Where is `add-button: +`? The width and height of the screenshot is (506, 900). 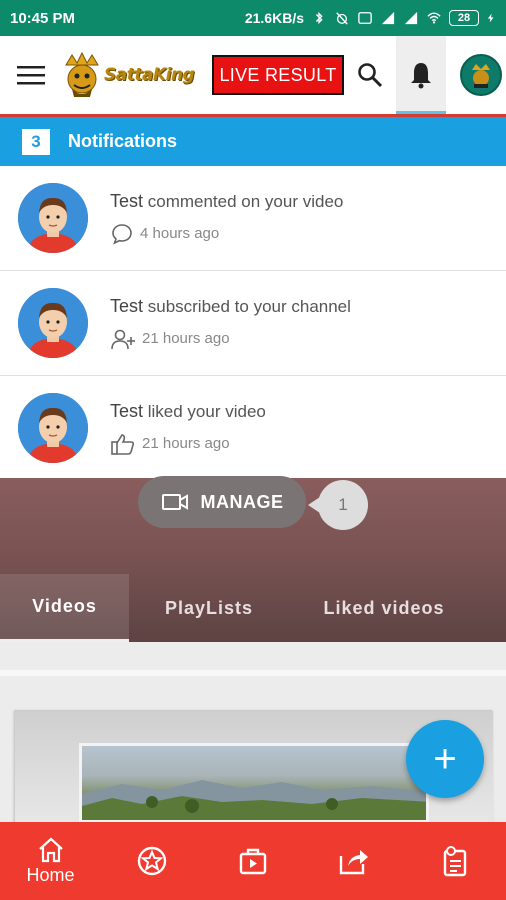
add-button: + is located at coordinates (445, 759).